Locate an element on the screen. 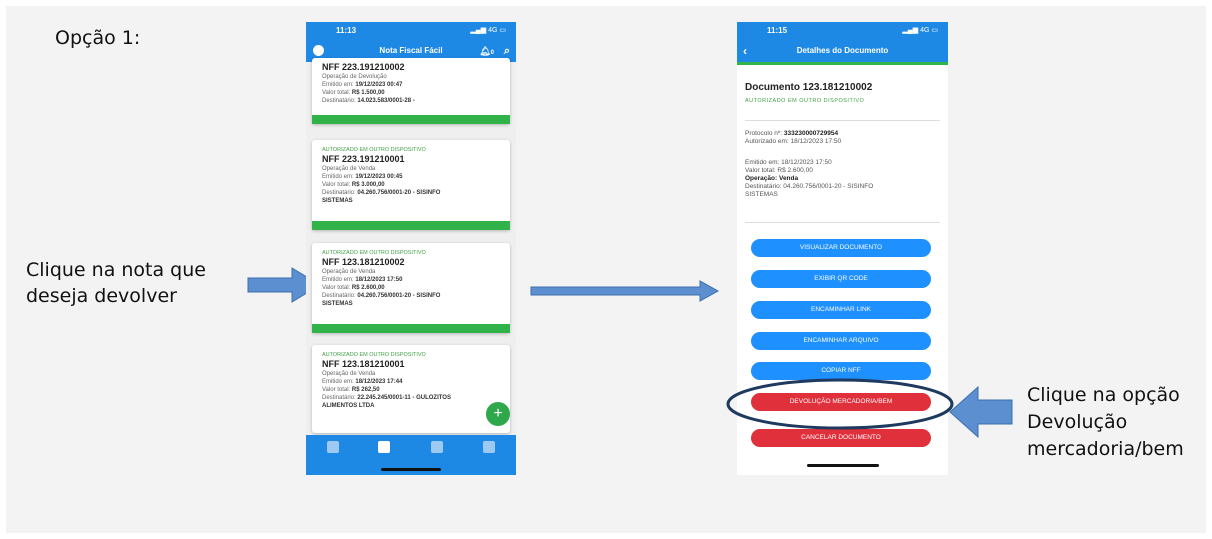 The image size is (1212, 539). document-icon is located at coordinates (384, 447).